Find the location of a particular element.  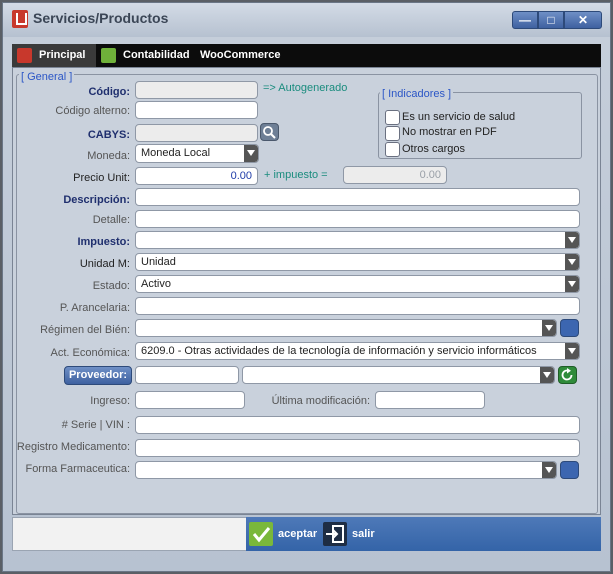

codigo-alterno-input is located at coordinates (196, 110).